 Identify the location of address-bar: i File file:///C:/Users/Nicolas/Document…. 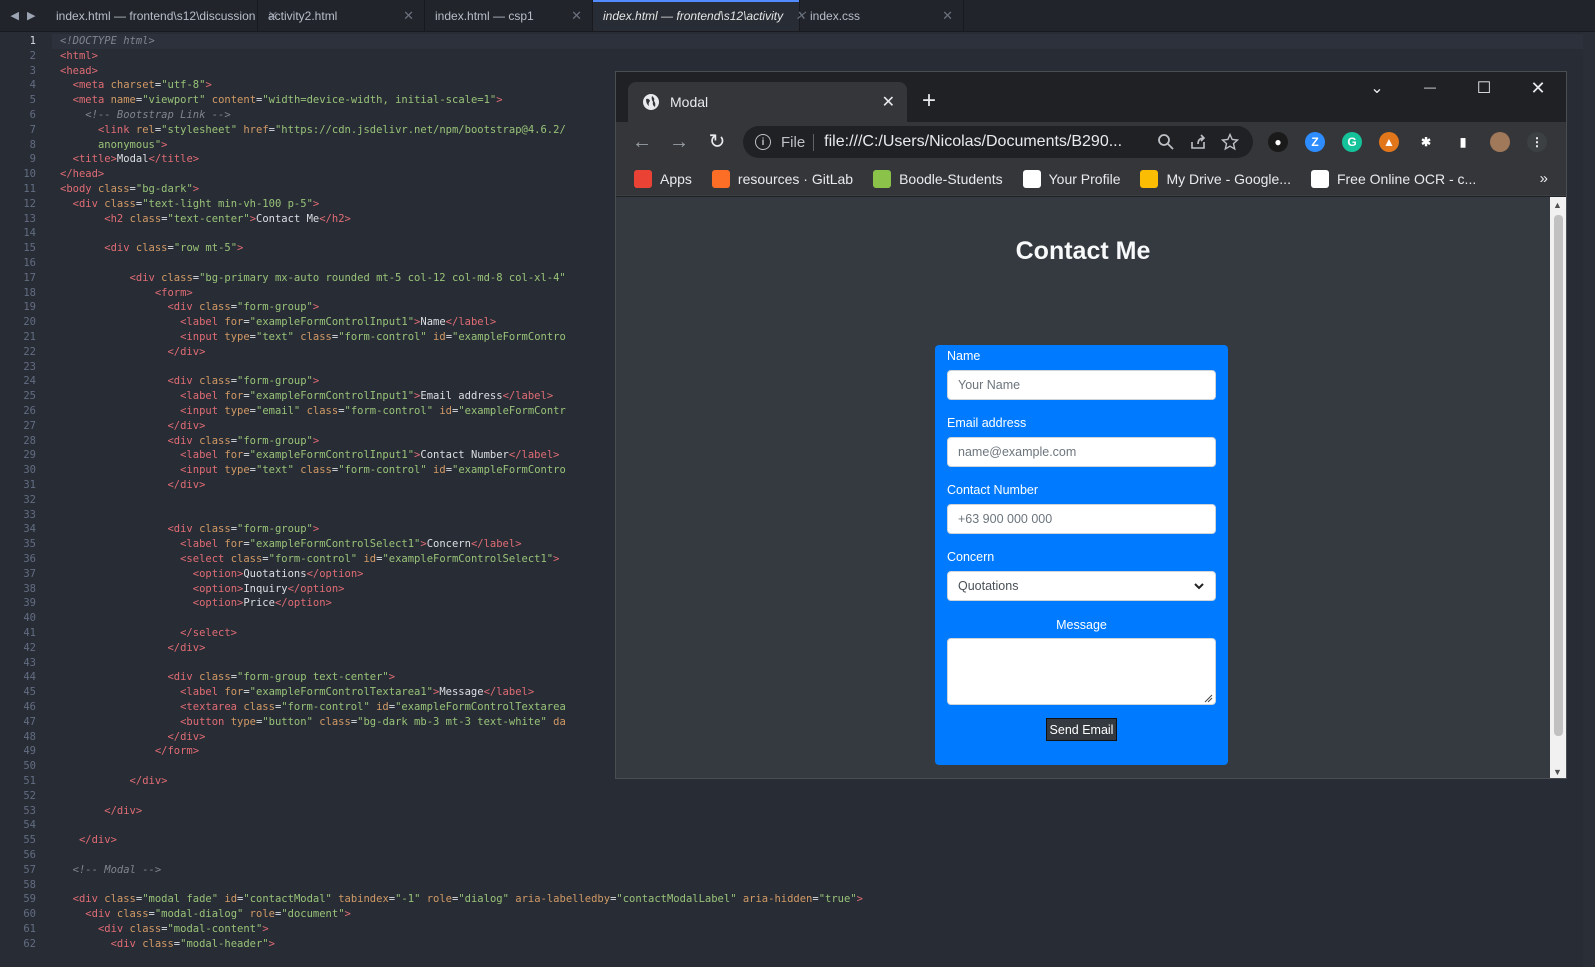
(998, 142).